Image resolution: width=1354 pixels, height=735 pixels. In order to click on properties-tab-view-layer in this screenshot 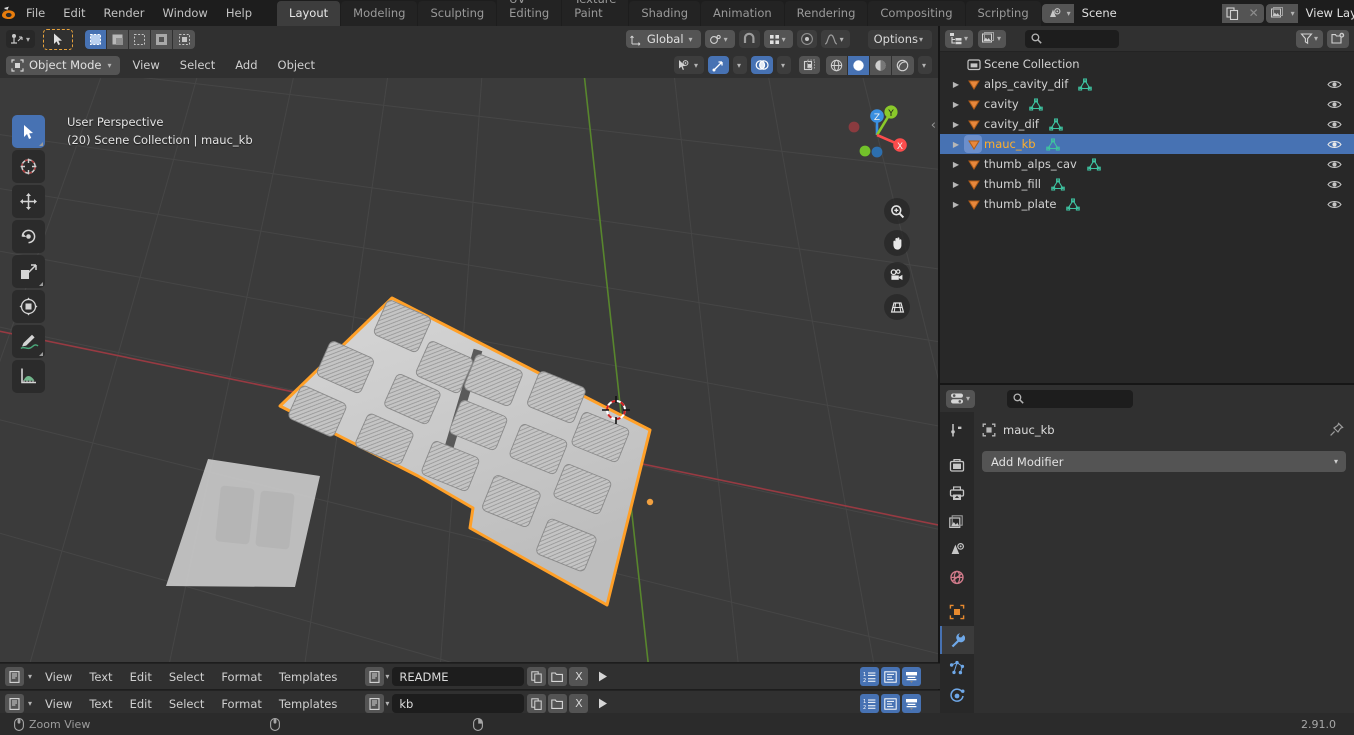, I will do `click(957, 521)`.